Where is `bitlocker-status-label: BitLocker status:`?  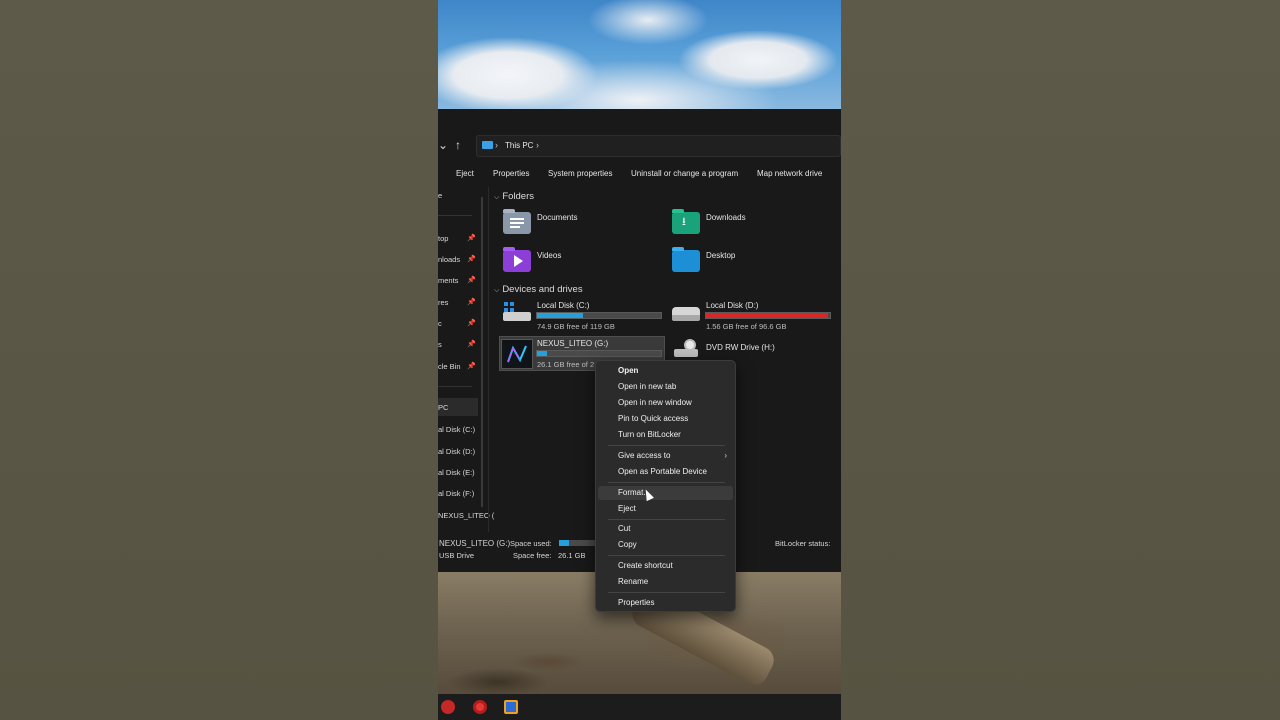
bitlocker-status-label: BitLocker status: is located at coordinates (803, 543).